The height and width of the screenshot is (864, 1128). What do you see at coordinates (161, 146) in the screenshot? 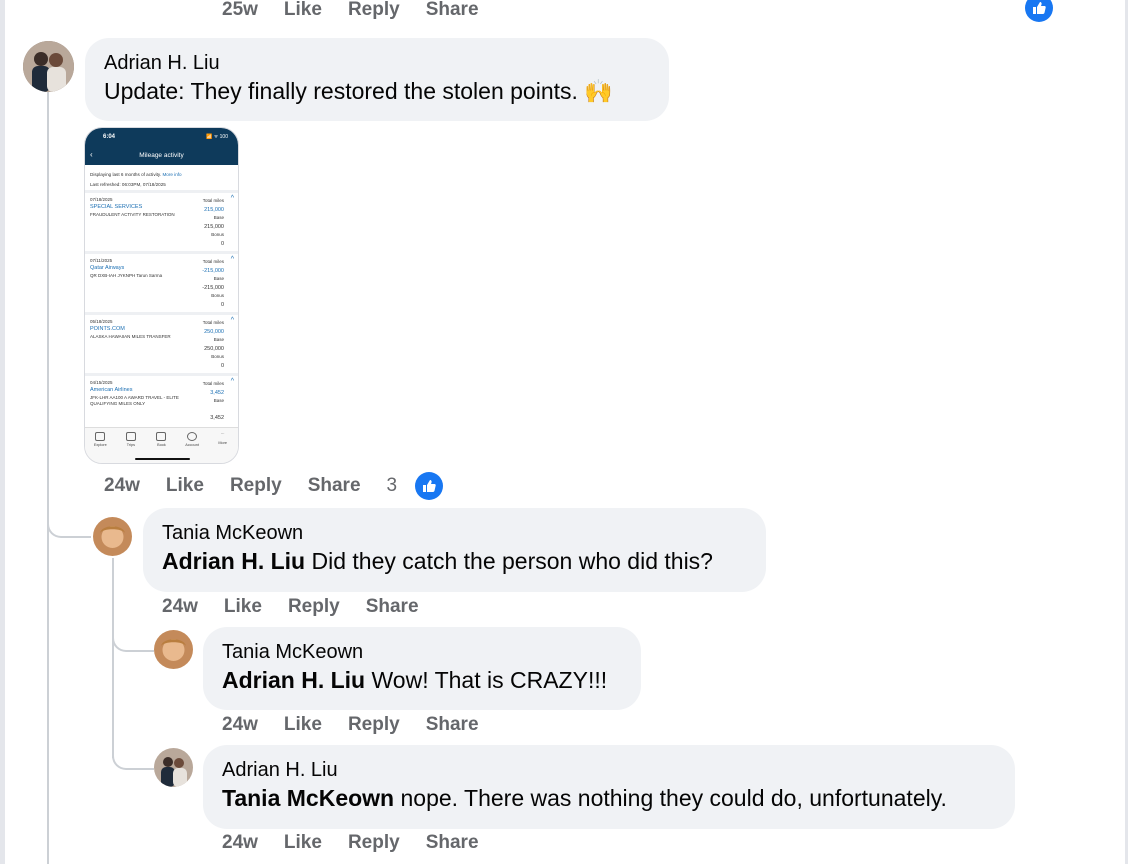
I see `app-header: 6:04 📶 ᯤ 100 ‹ Mileage activity` at bounding box center [161, 146].